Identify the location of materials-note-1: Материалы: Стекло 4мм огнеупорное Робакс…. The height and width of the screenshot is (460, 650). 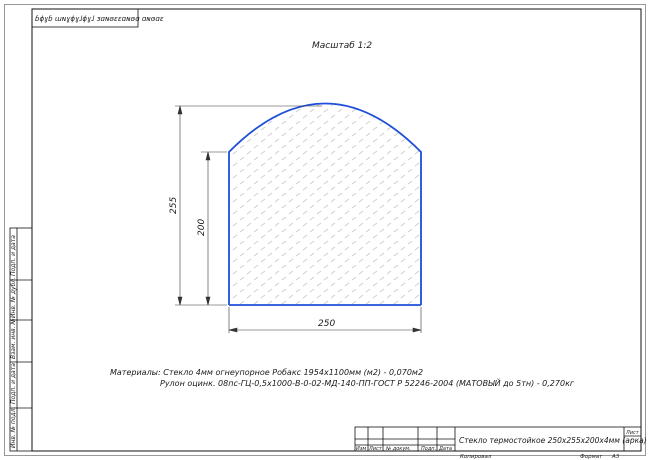
(266, 372).